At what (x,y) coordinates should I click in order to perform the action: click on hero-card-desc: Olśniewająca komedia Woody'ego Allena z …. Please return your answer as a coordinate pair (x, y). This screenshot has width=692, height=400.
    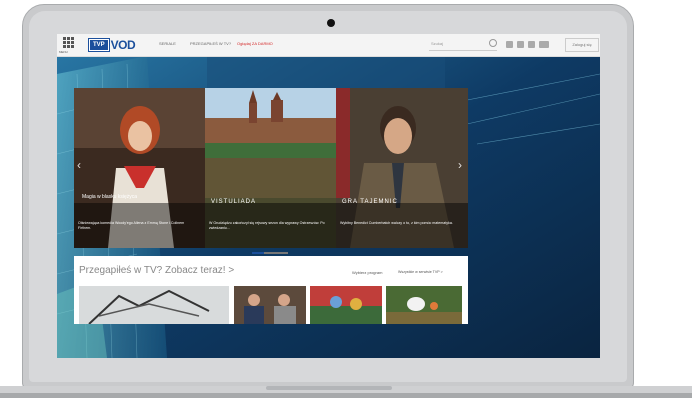
    Looking at the image, I should click on (131, 225).